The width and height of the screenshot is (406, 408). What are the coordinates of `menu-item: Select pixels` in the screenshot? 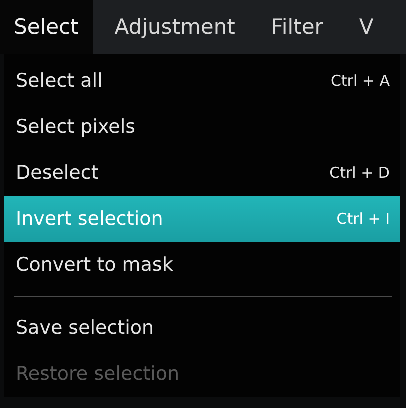 It's located at (202, 127).